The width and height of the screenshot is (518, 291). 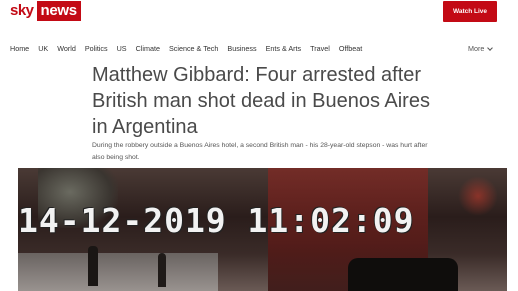 What do you see at coordinates (96, 49) in the screenshot?
I see `nav-item-politics: Politics` at bounding box center [96, 49].